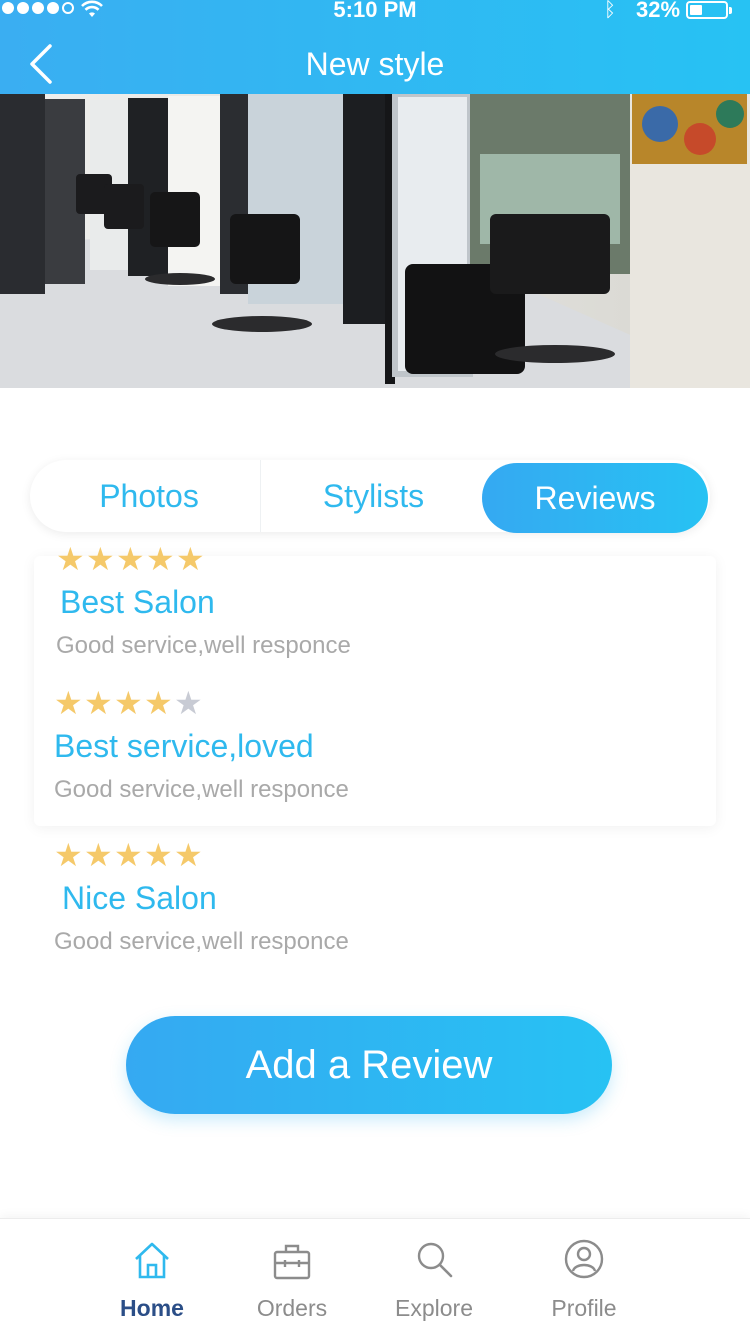  I want to click on tab-stylists: Stylists, so click(373, 496).